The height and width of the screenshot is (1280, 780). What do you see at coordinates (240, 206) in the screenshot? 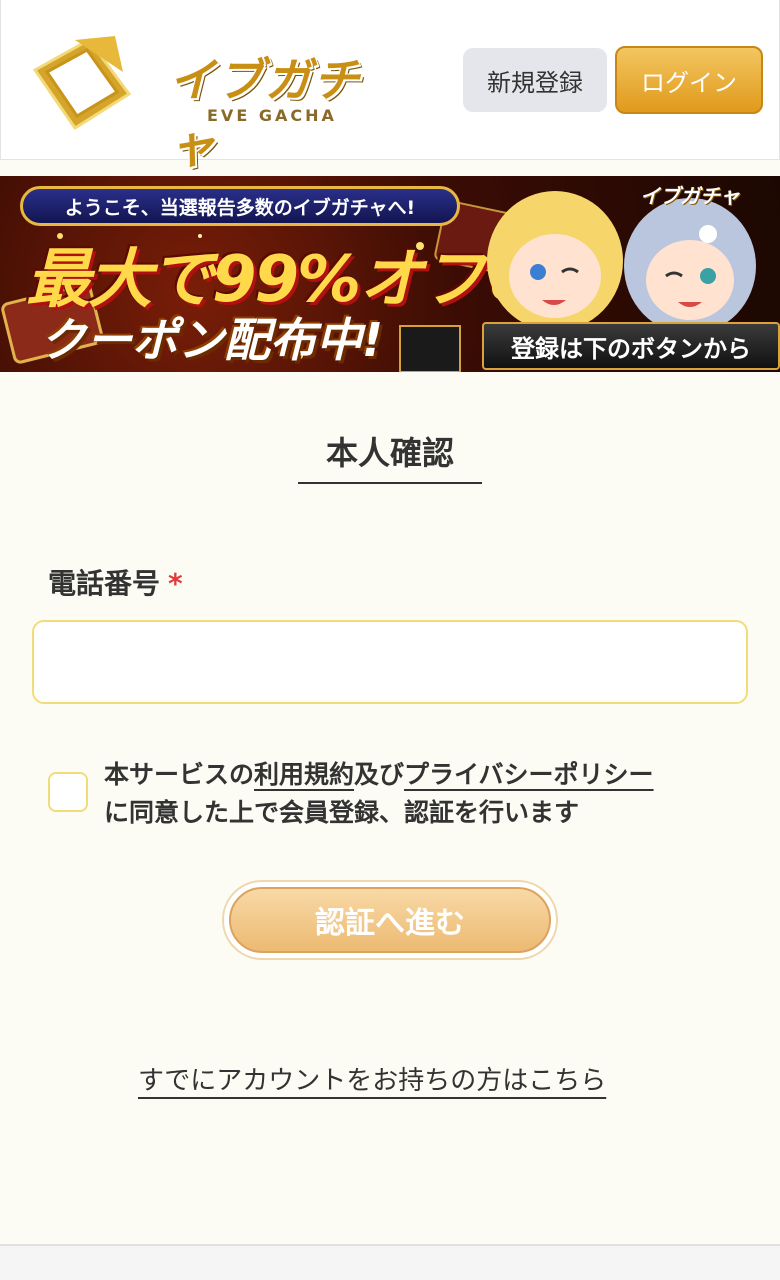
I see `banner-welcome: ようこそ、当選報告多数のイブガチャへ!` at bounding box center [240, 206].